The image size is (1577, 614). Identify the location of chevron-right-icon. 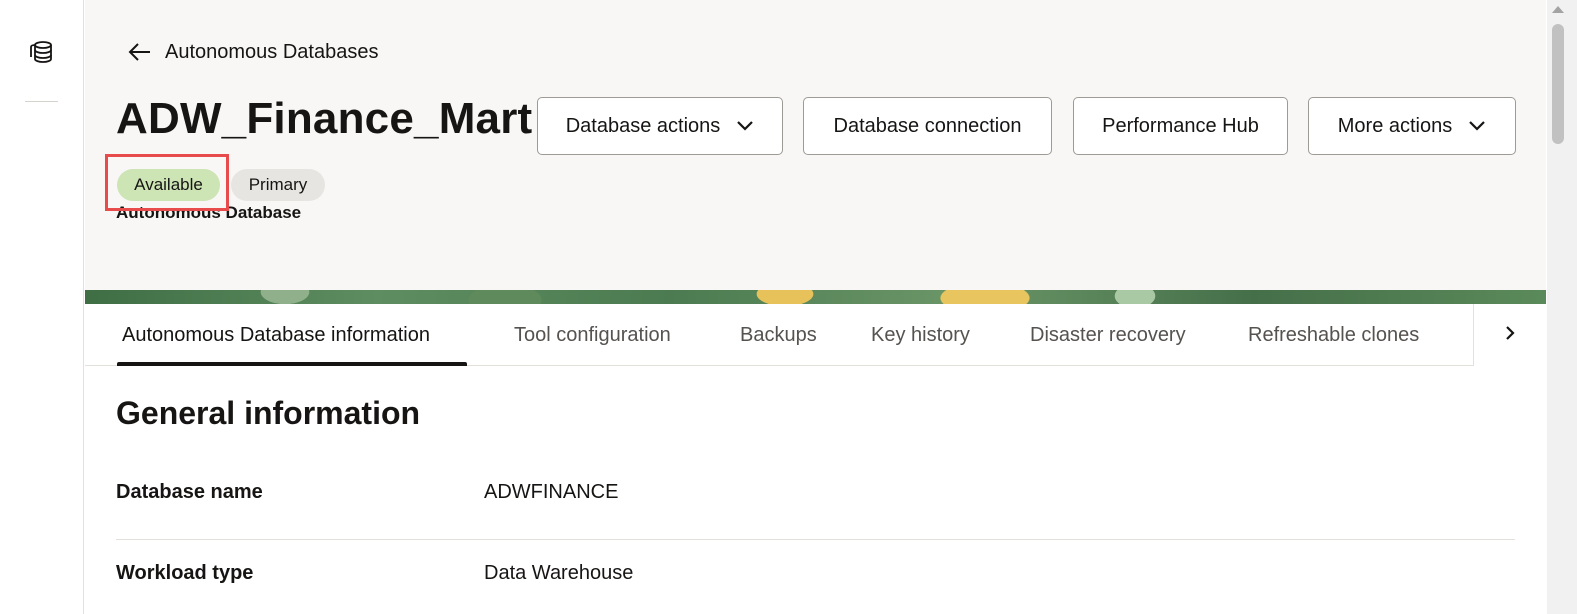
(1510, 335).